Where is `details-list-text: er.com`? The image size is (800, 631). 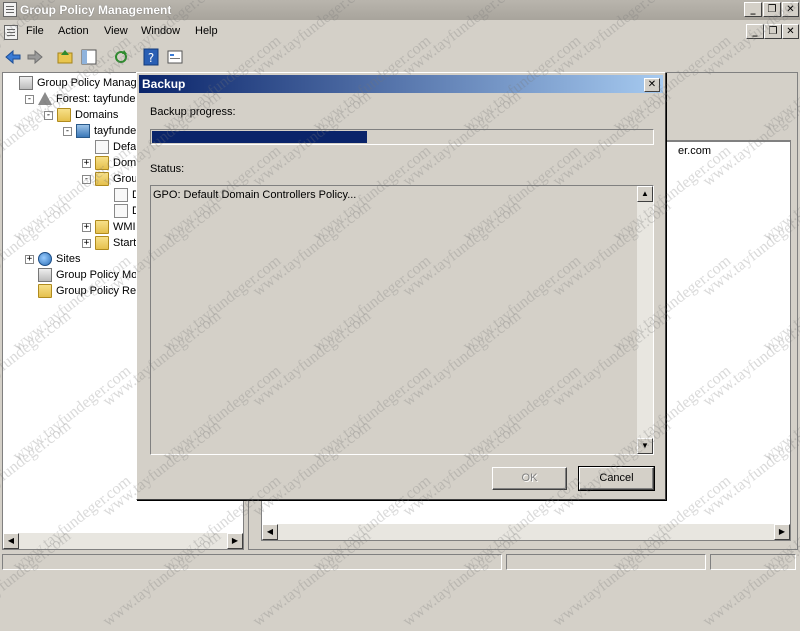 details-list-text: er.com is located at coordinates (695, 151).